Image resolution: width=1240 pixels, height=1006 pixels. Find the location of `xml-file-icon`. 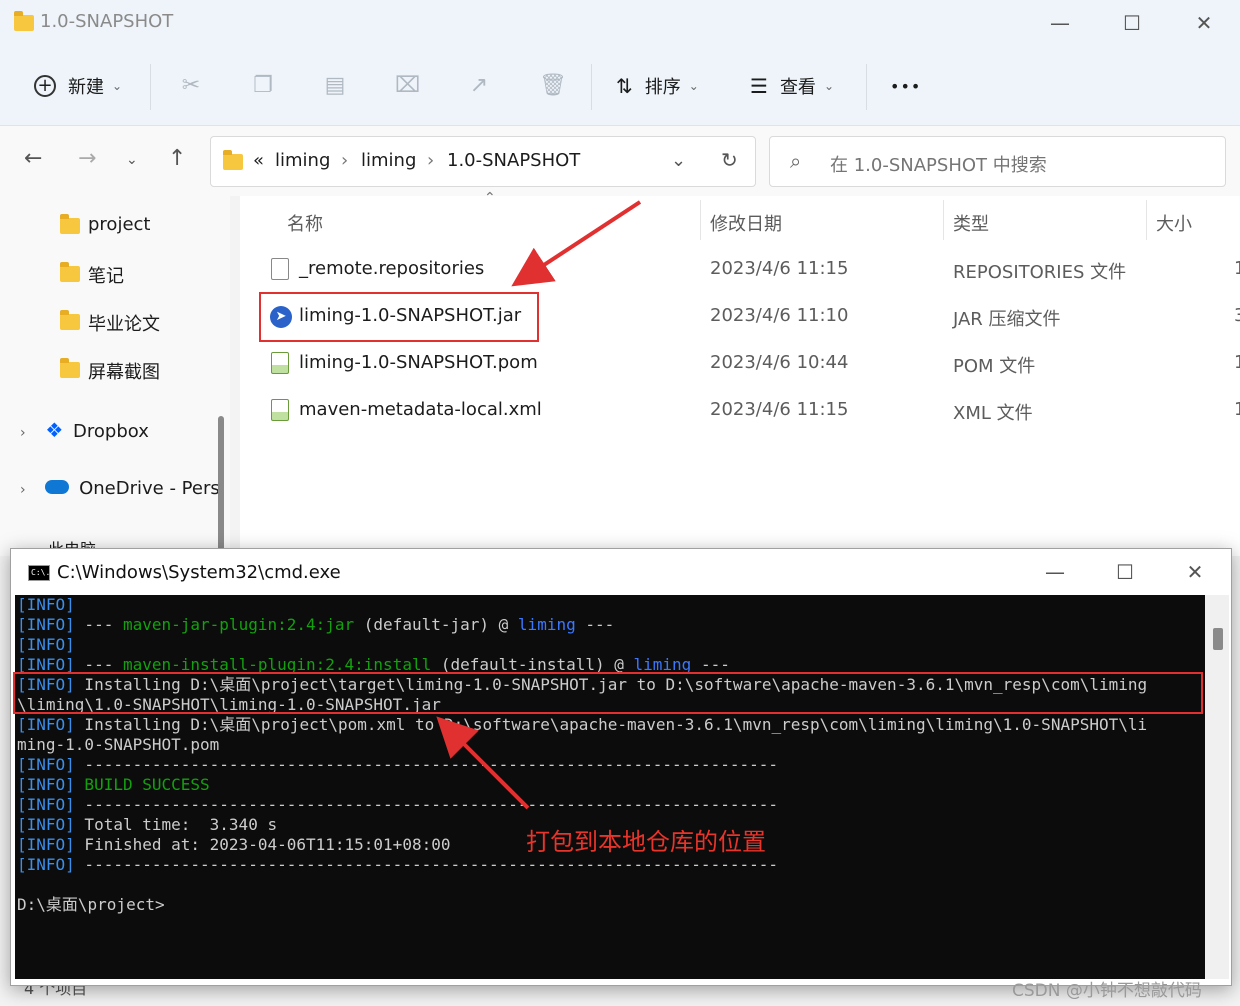

xml-file-icon is located at coordinates (280, 410).